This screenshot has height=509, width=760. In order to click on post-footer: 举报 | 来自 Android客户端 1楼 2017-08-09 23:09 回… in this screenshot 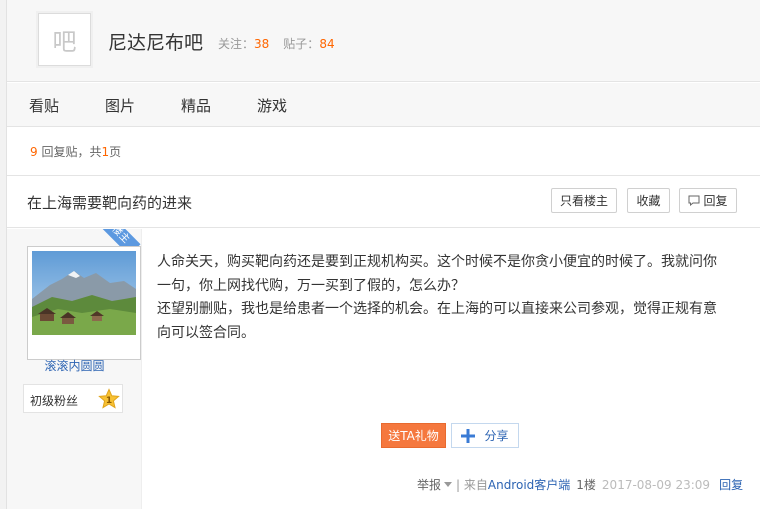, I will do `click(580, 484)`.